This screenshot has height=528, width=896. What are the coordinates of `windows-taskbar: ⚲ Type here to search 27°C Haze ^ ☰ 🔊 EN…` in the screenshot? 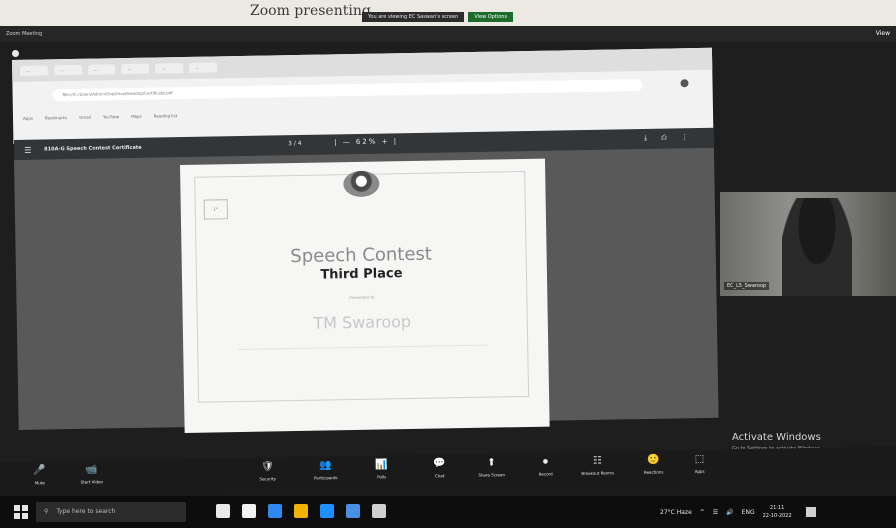 It's located at (448, 512).